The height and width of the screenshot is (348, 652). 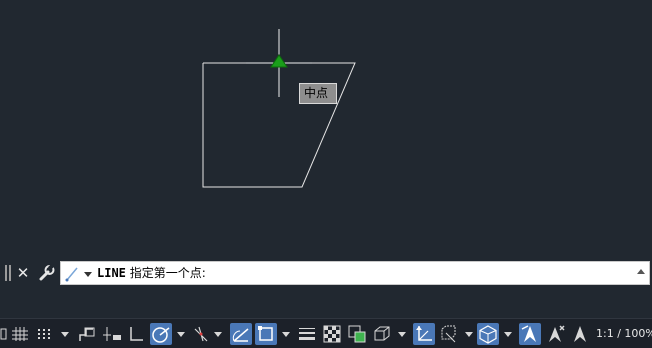 I want to click on isodraft-dropdown-icon, so click(x=218, y=334).